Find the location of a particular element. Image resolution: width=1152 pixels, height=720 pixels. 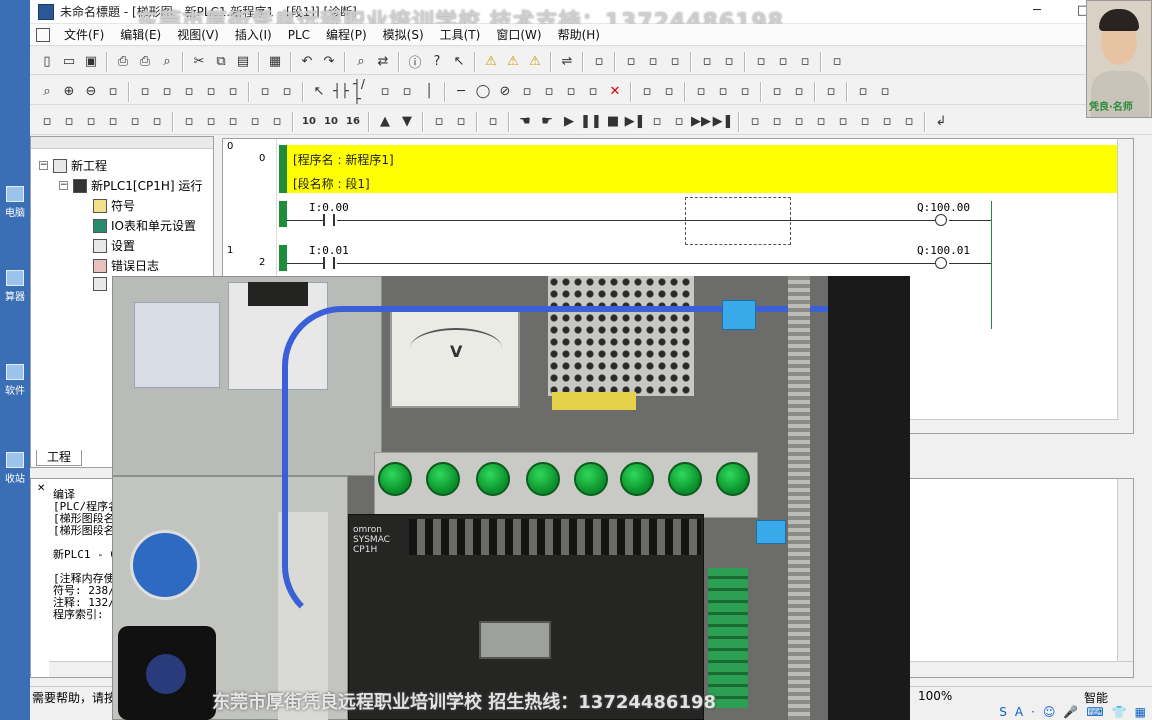

pause-icon: ❚❚ is located at coordinates (591, 122).